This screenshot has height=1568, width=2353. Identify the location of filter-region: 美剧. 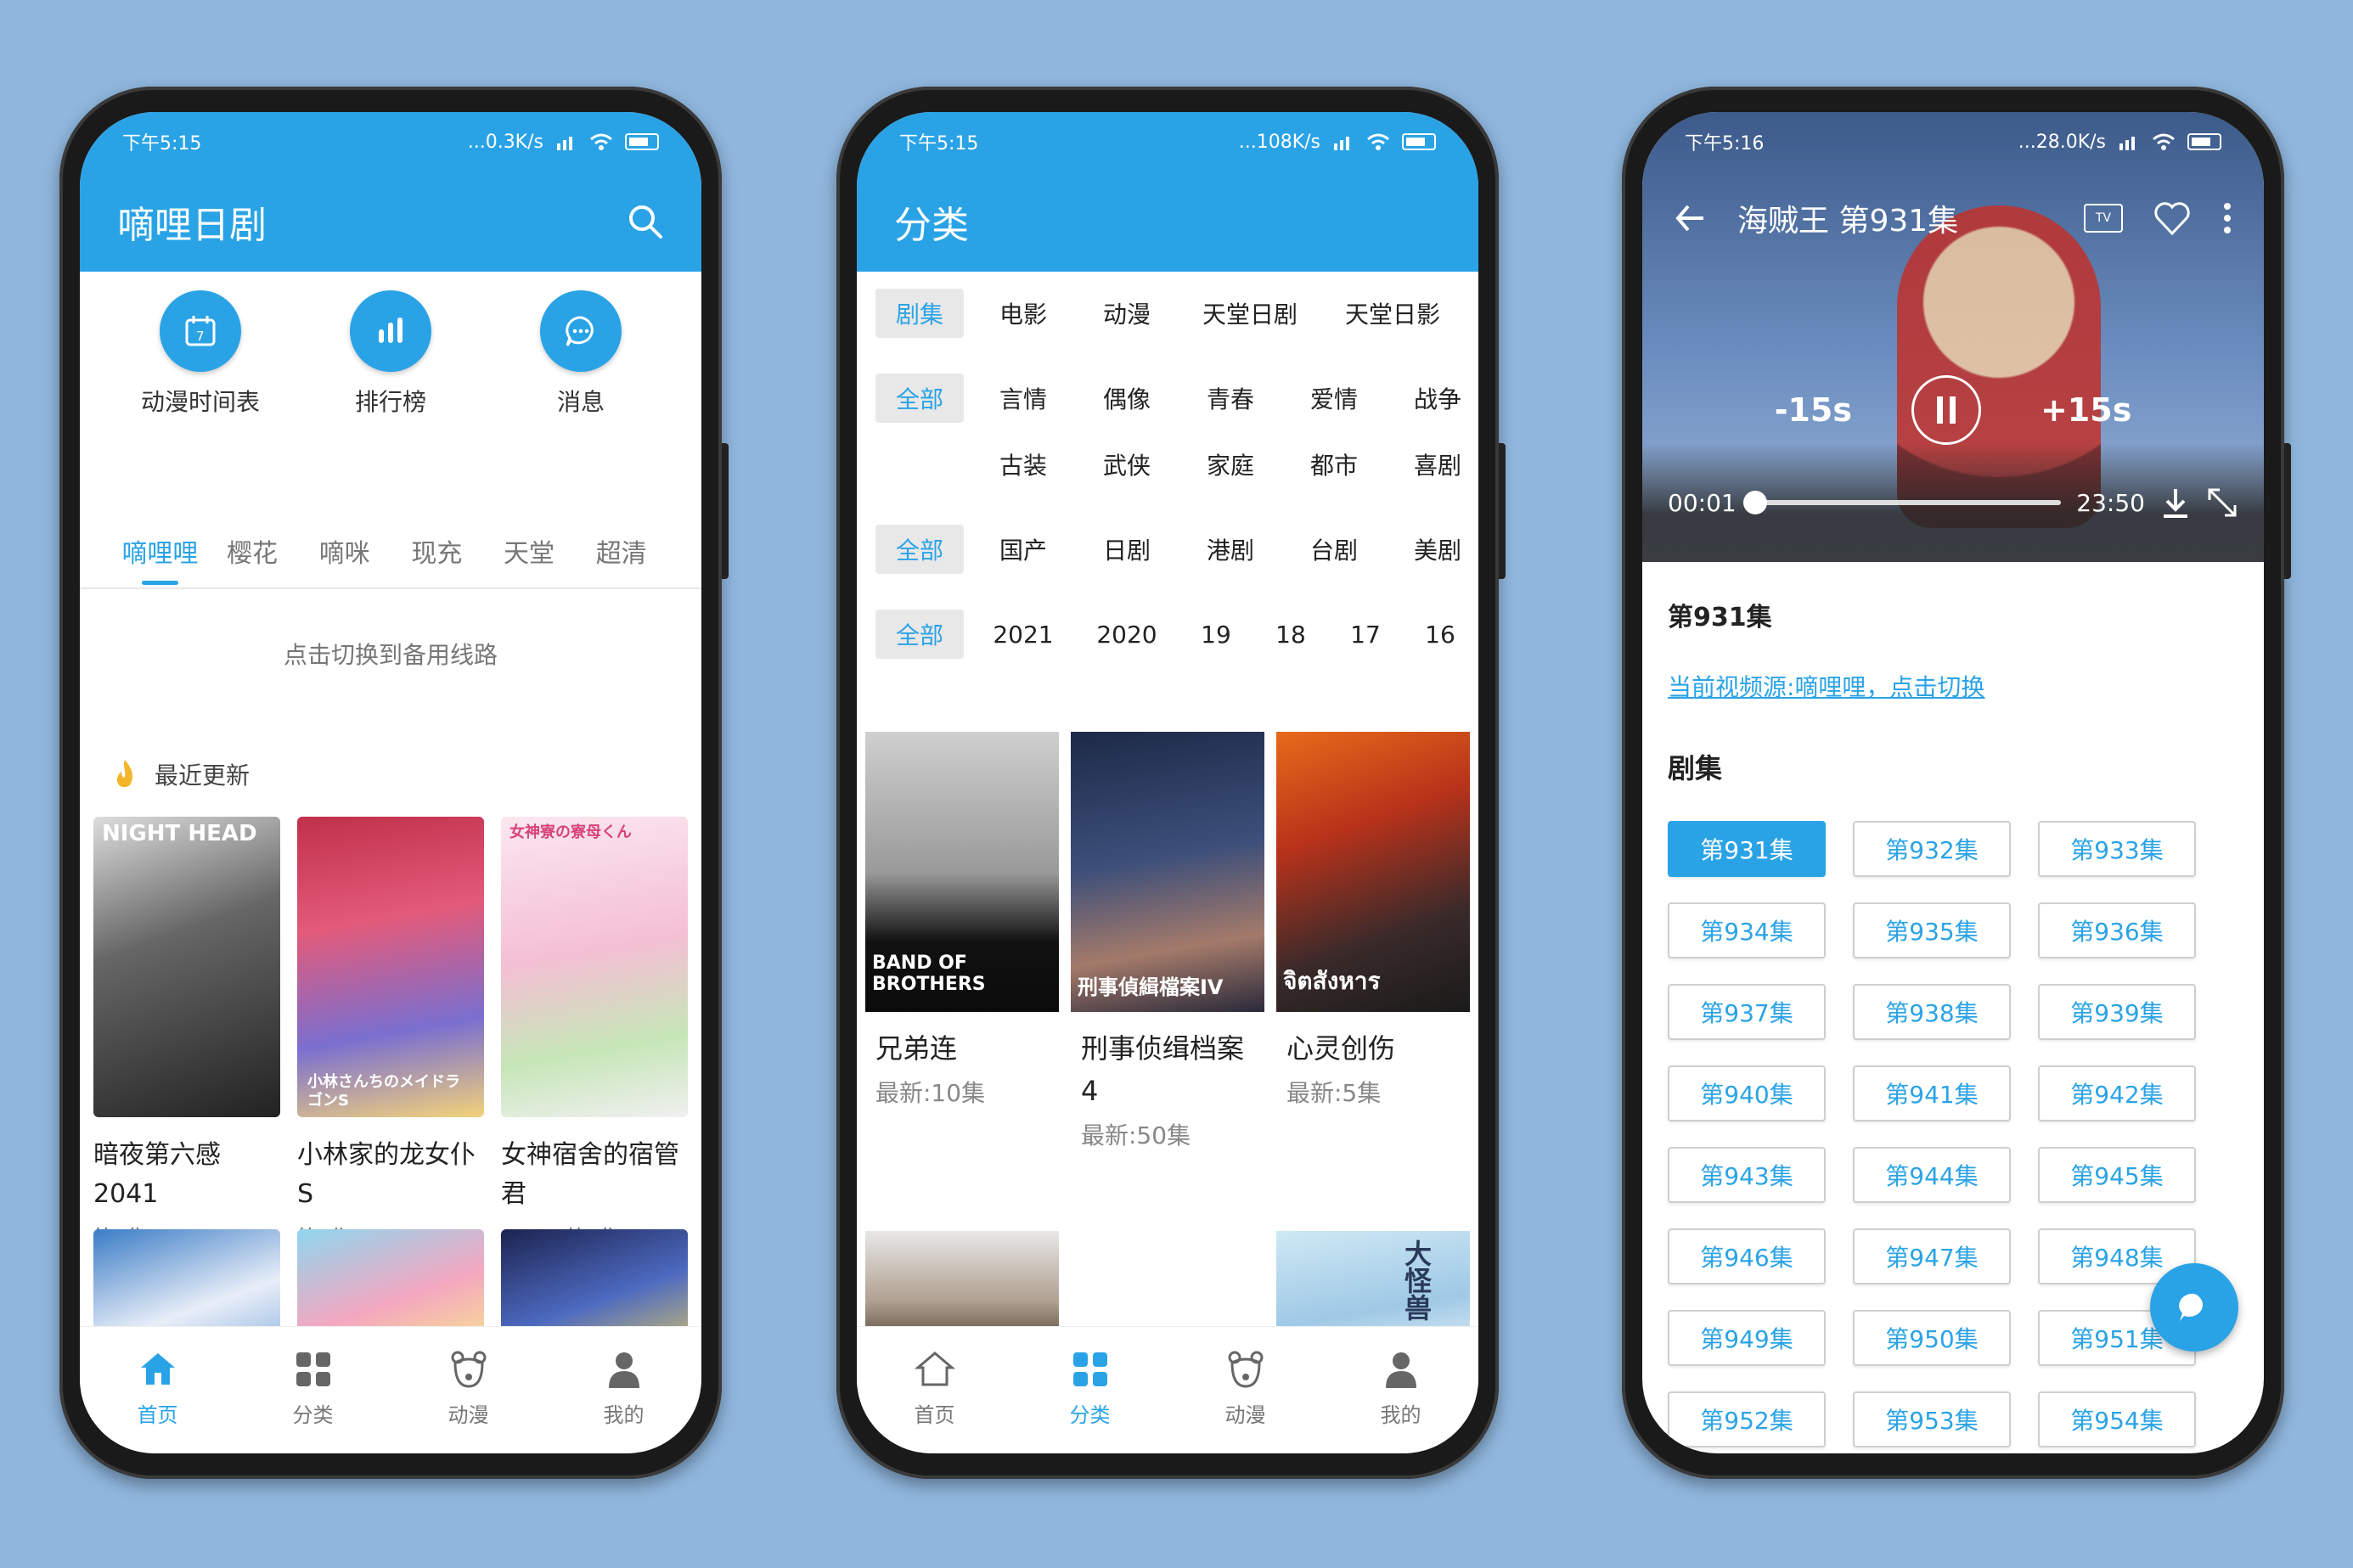
(1435, 549).